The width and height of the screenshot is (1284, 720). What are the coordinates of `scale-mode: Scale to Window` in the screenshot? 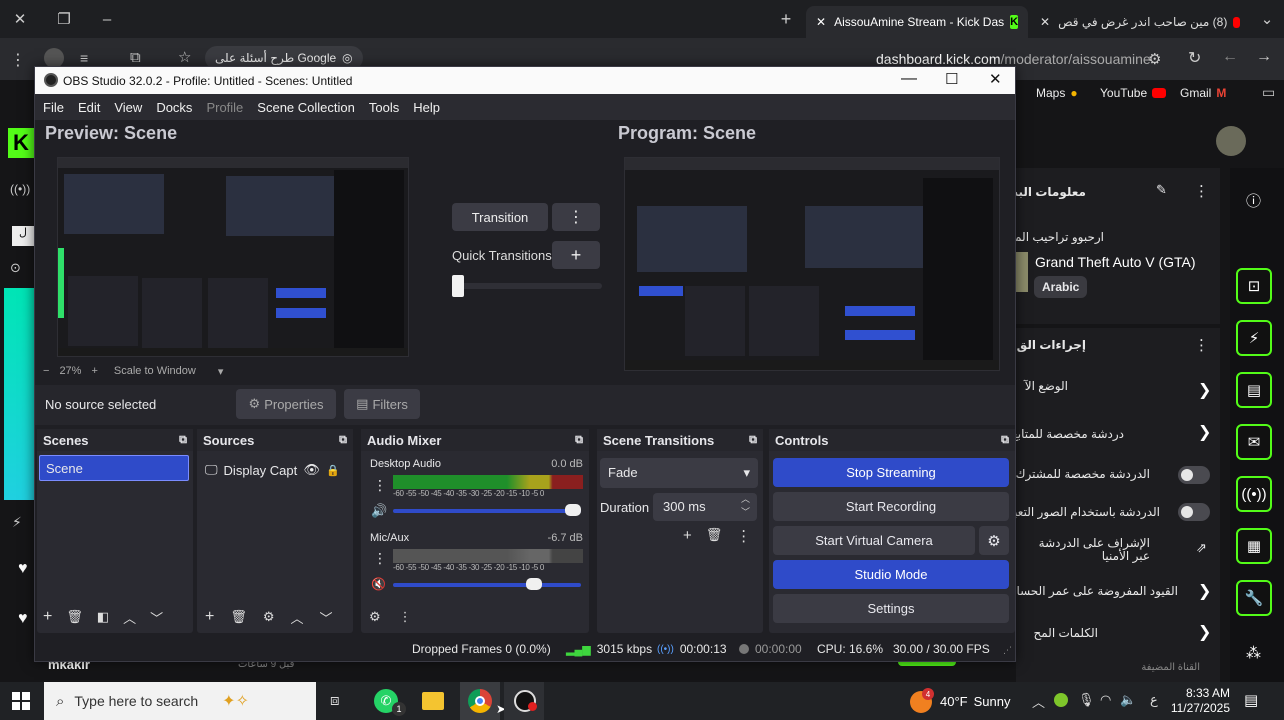 It's located at (155, 371).